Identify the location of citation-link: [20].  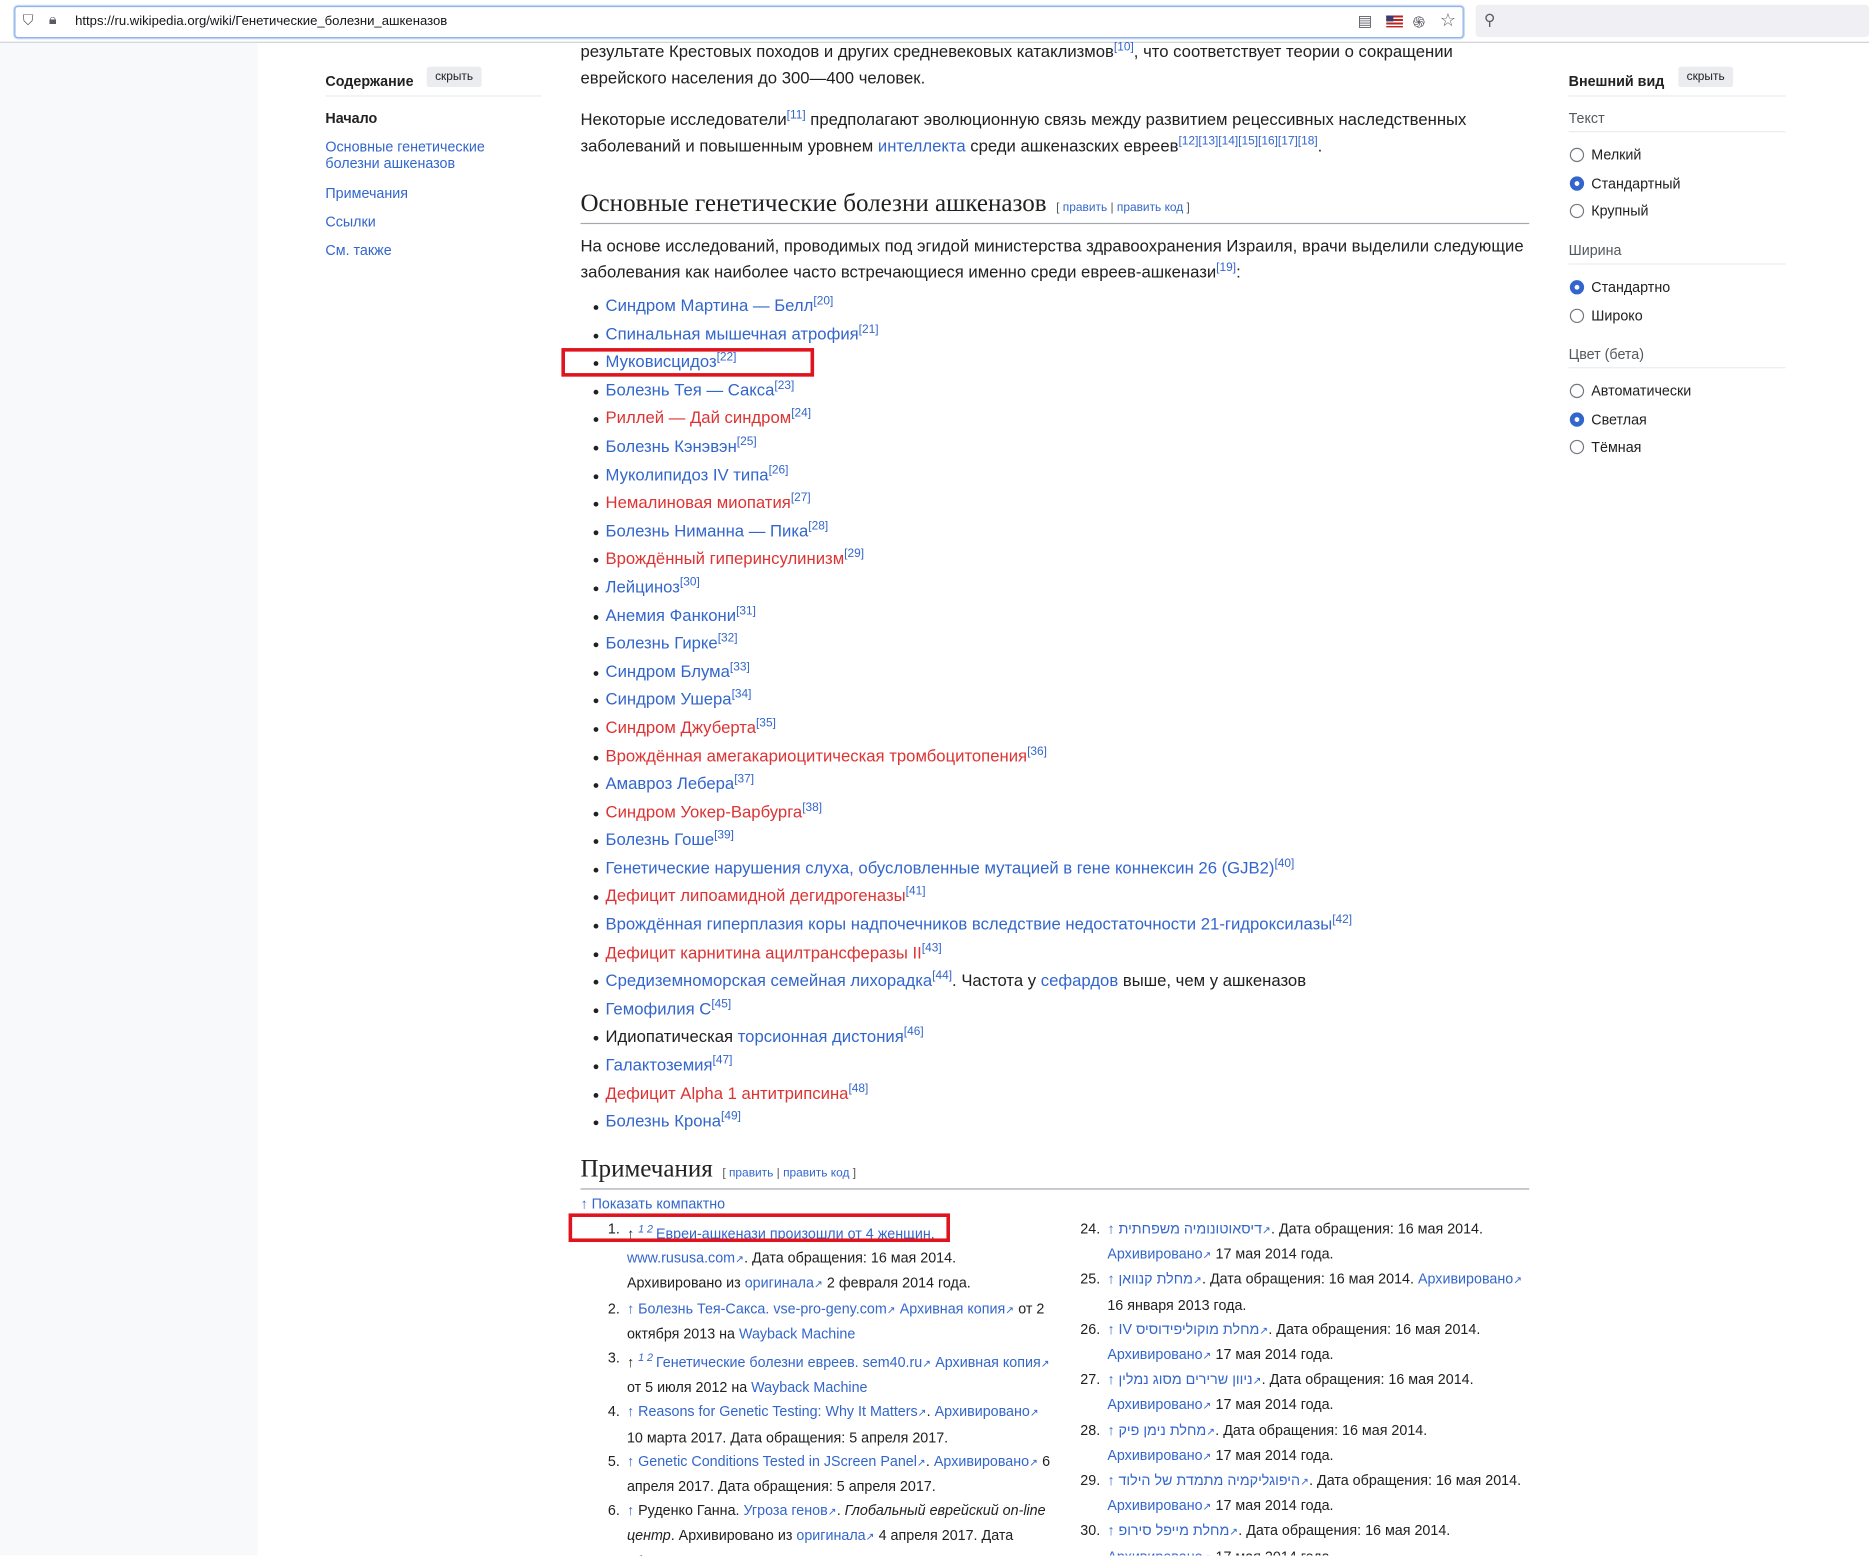
(823, 301).